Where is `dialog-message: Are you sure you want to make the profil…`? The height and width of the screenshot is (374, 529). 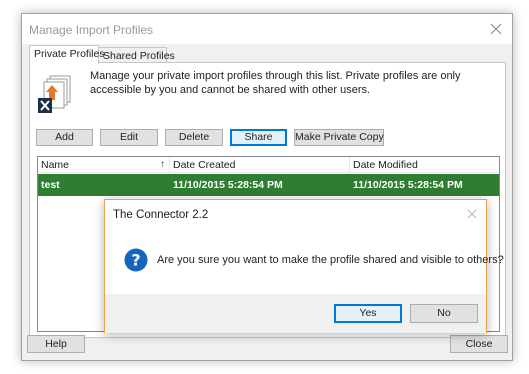 dialog-message: Are you sure you want to make the profil… is located at coordinates (330, 260).